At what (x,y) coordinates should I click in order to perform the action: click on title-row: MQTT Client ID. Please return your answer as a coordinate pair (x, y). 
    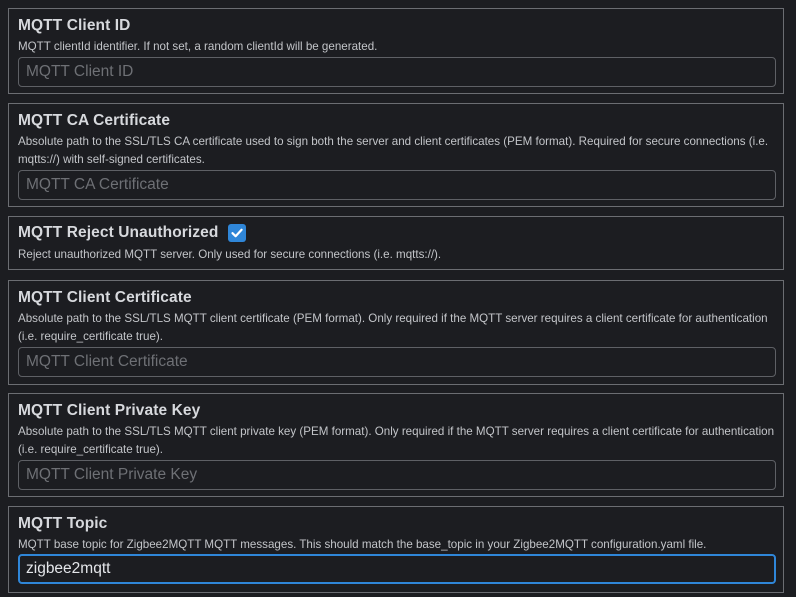
    Looking at the image, I should click on (74, 26).